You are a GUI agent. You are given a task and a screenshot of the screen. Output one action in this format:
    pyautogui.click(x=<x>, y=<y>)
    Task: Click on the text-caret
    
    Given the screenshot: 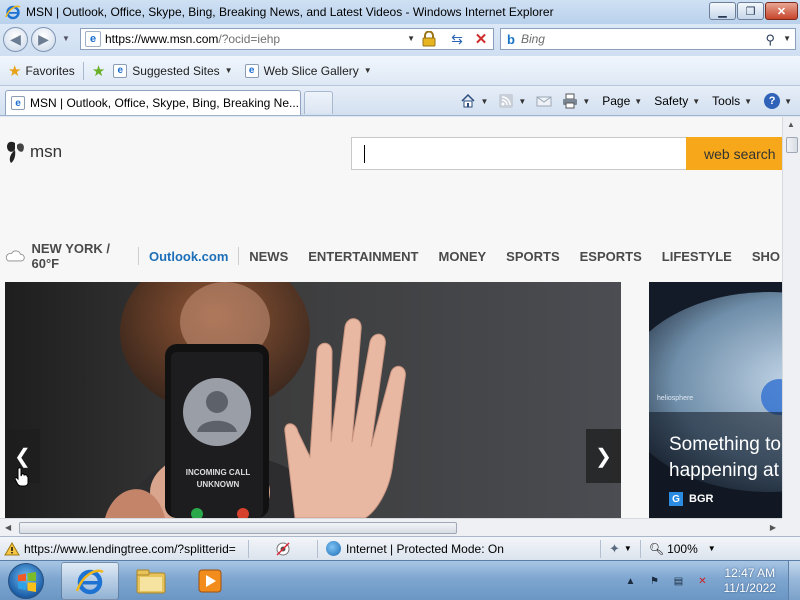 What is the action you would take?
    pyautogui.click(x=364, y=154)
    